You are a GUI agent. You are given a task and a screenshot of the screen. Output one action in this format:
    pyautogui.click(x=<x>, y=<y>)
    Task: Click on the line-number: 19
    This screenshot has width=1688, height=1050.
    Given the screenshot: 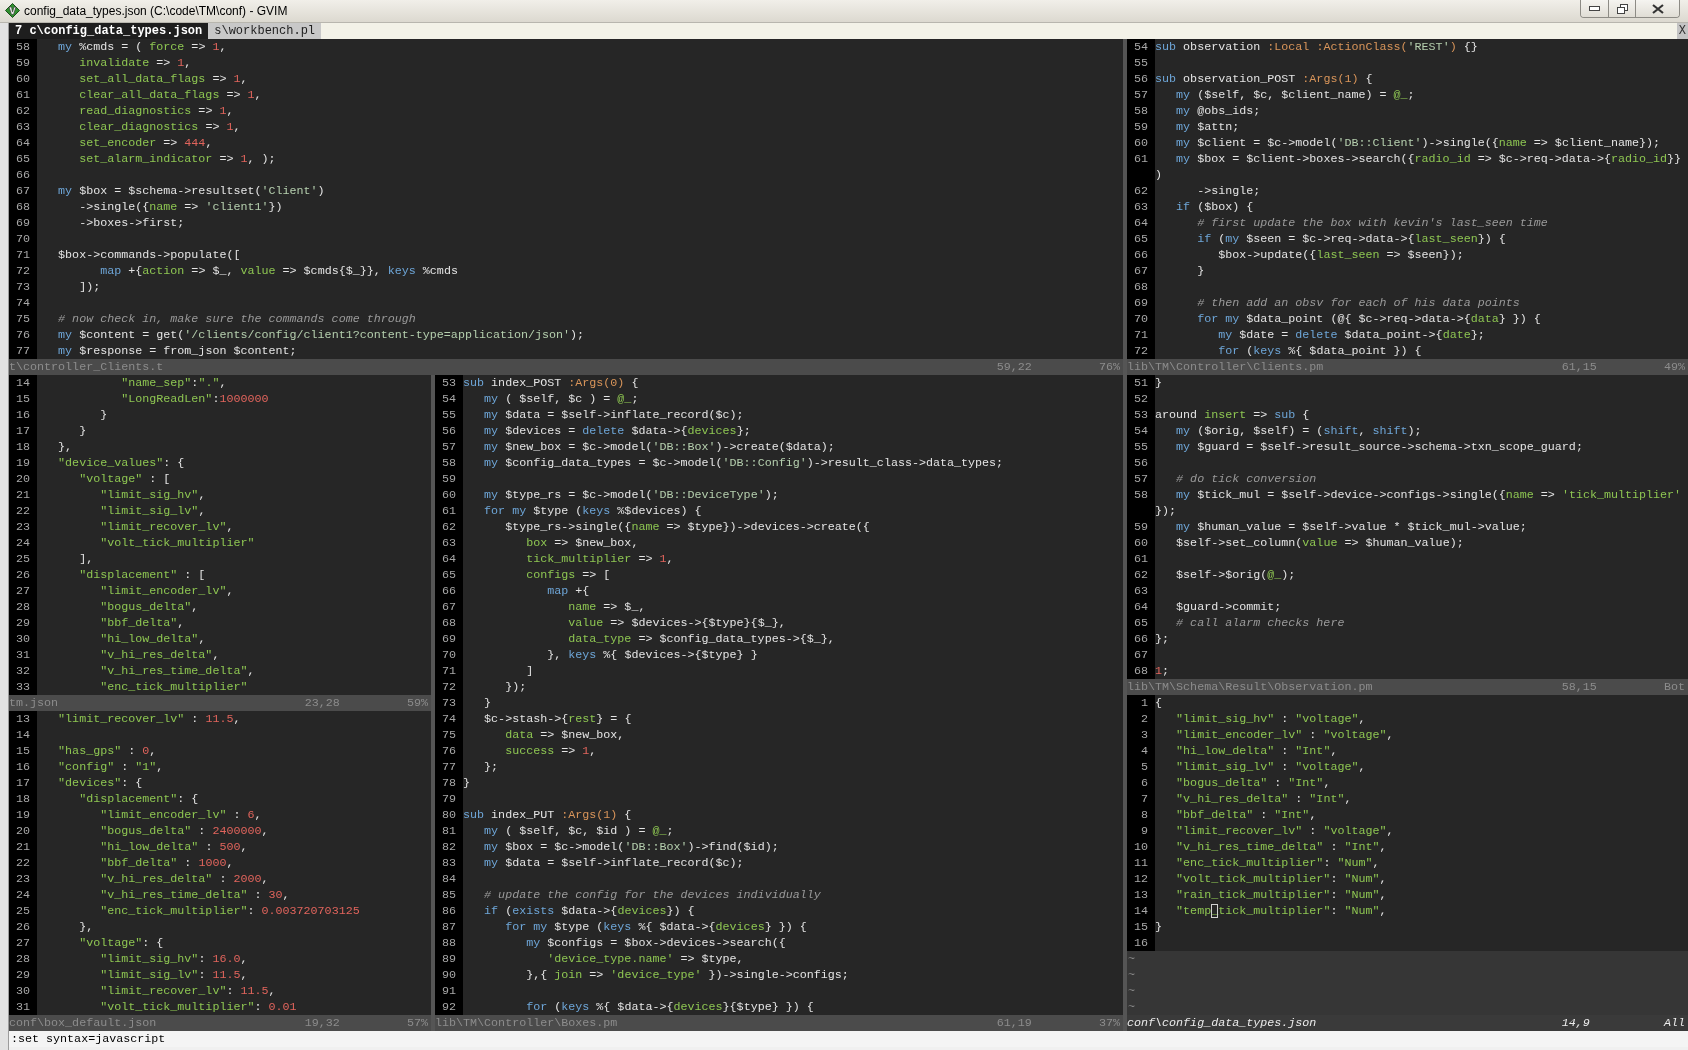 What is the action you would take?
    pyautogui.click(x=23, y=463)
    